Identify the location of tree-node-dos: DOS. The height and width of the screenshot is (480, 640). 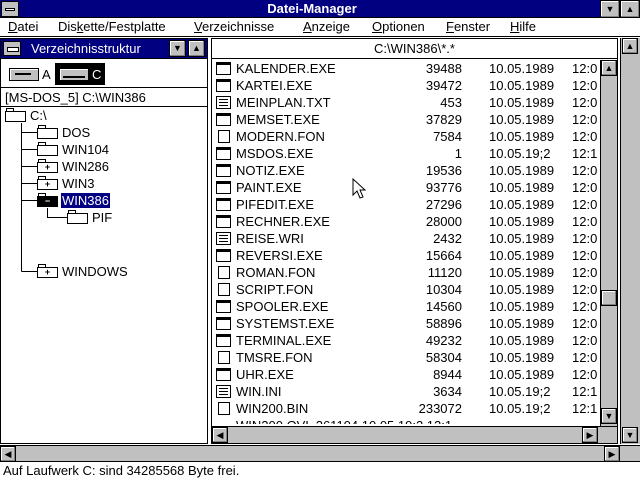
(64, 132).